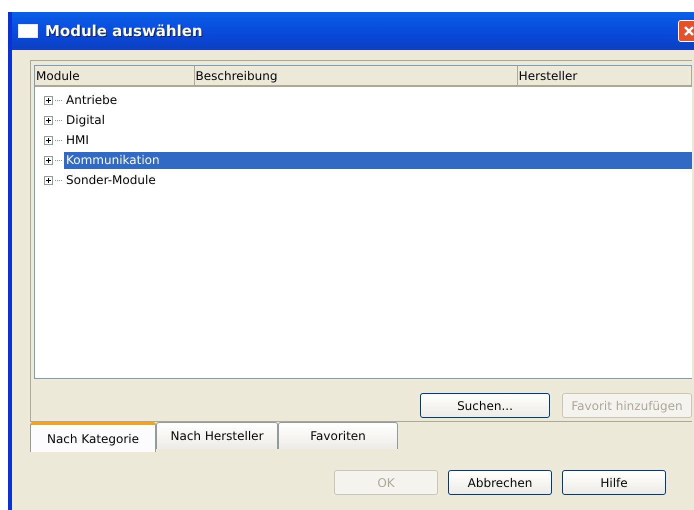 The height and width of the screenshot is (510, 694). Describe the element at coordinates (356, 76) in the screenshot. I see `column-header: Beschreibung` at that location.